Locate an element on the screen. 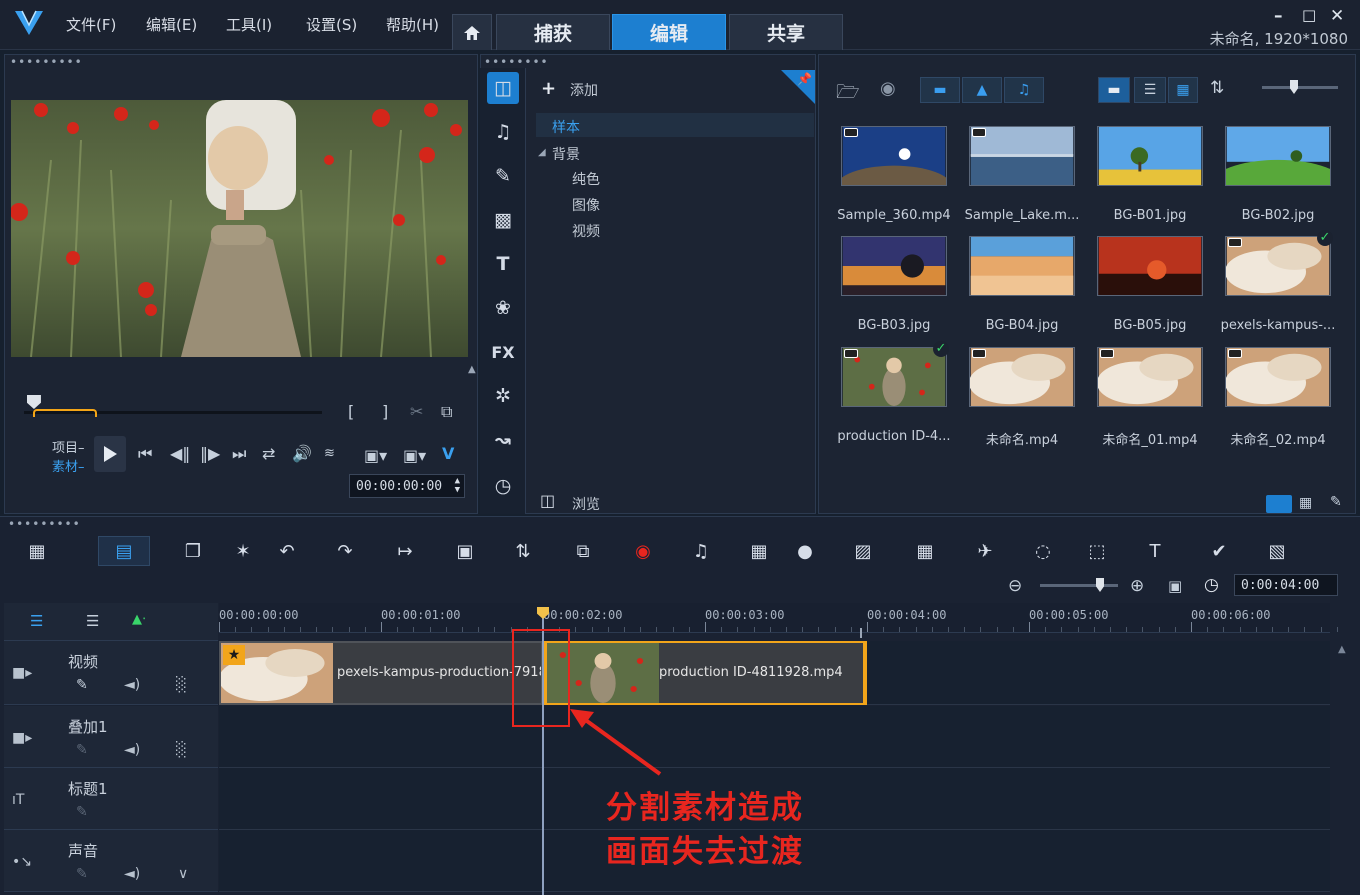  filter-audio-button: ♫ is located at coordinates (1024, 90).